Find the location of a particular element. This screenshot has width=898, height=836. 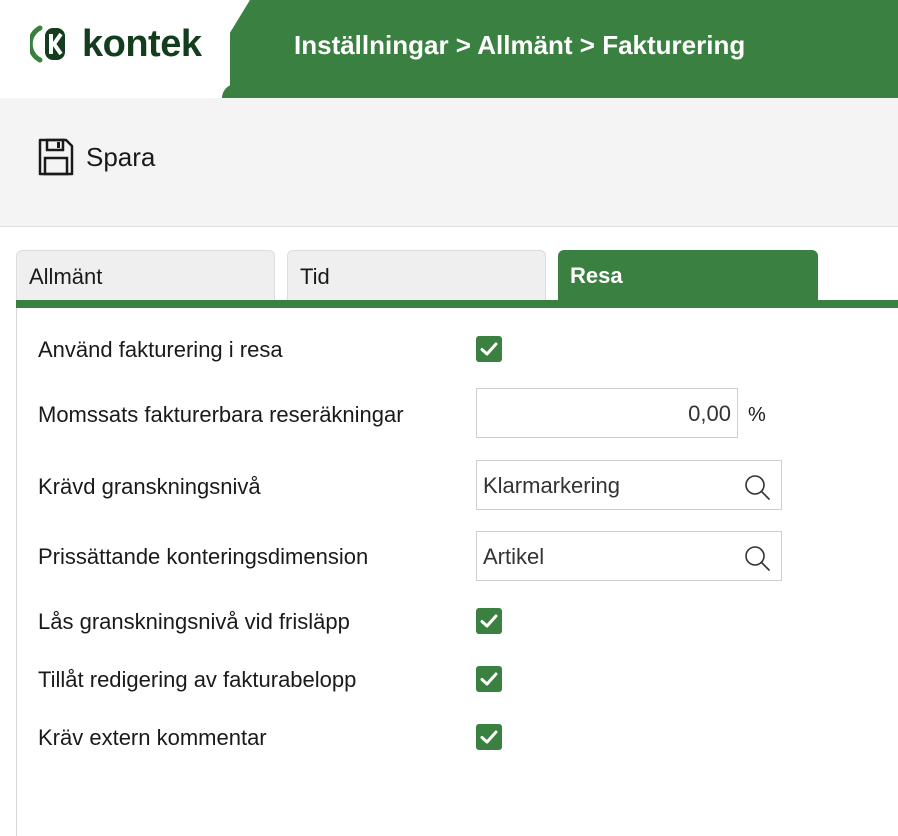

use-billing-checkbox is located at coordinates (489, 349).